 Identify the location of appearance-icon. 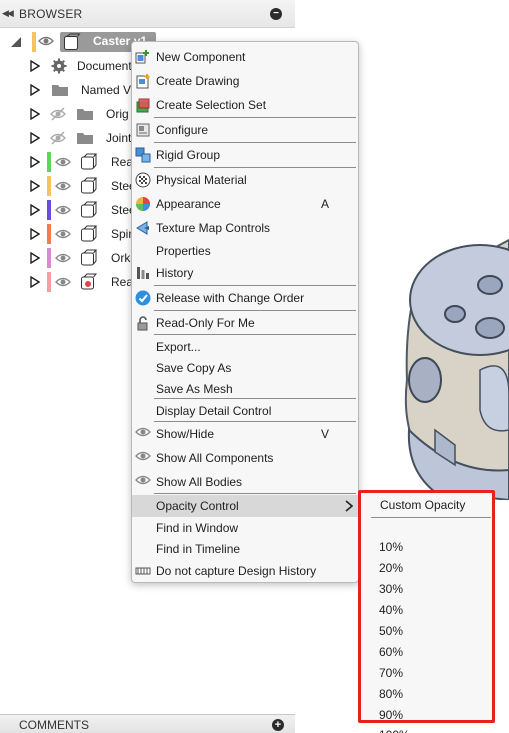
(143, 204).